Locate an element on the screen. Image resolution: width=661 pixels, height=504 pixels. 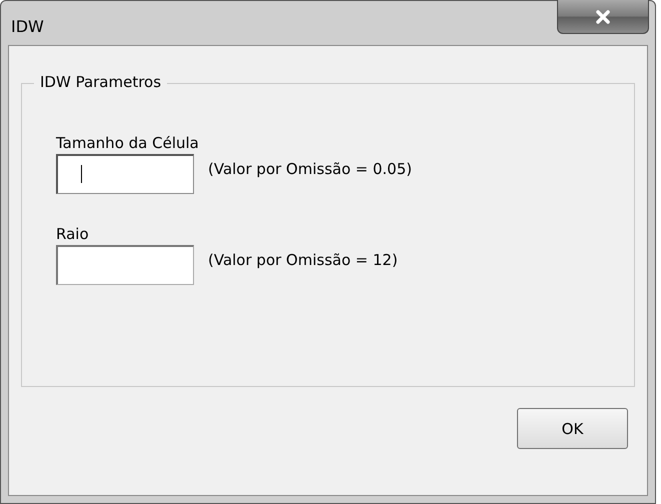
default-value-hint: (Valor por Omissão = 12) is located at coordinates (303, 260).